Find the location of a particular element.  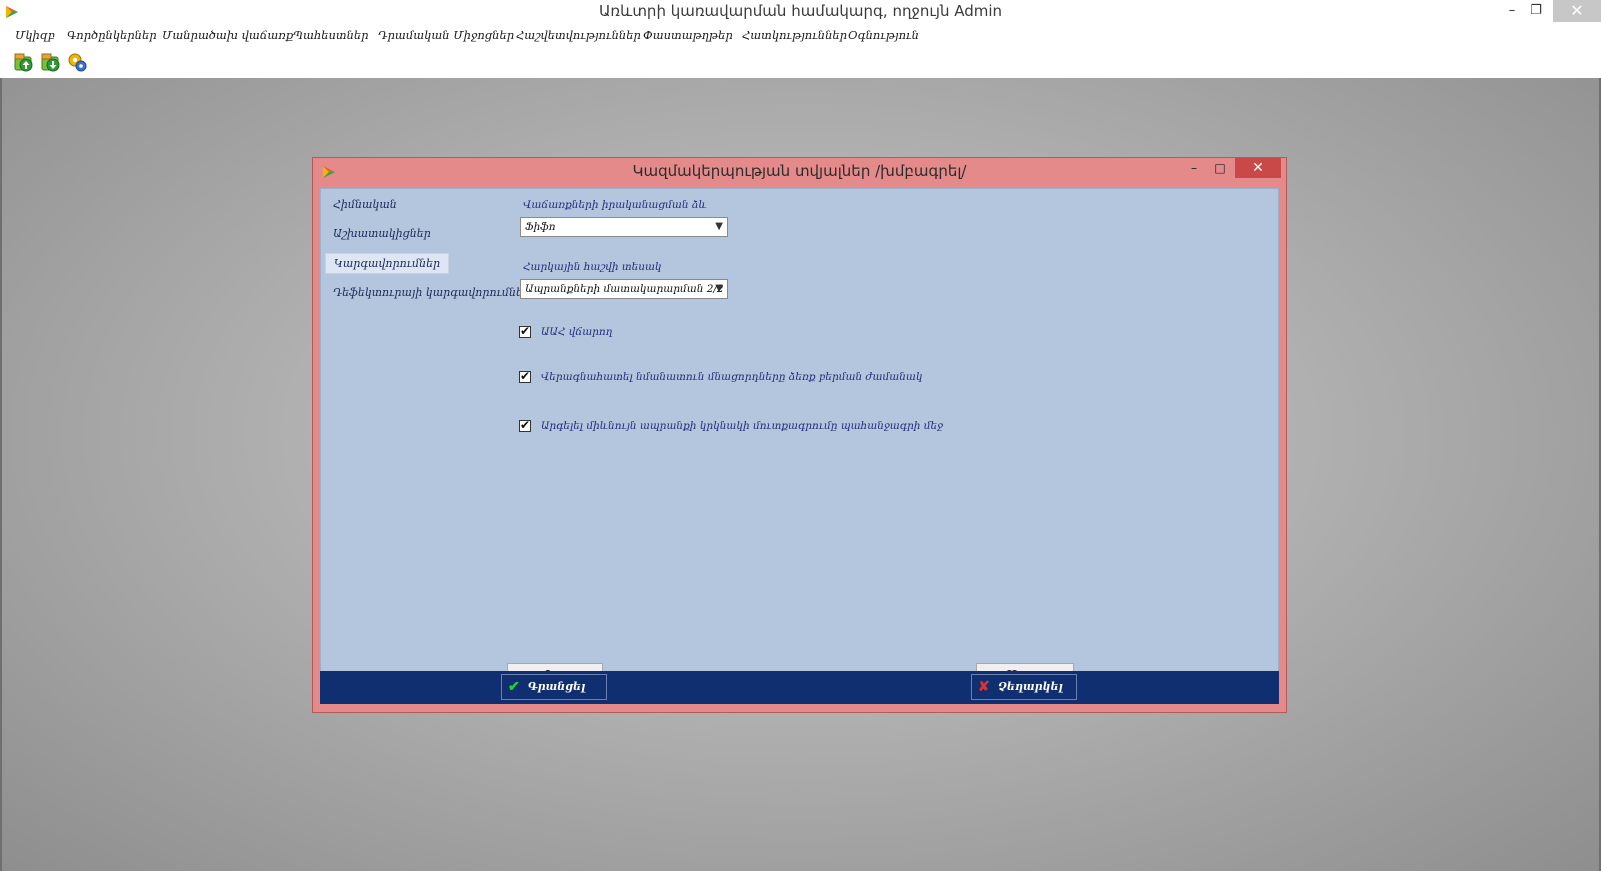

menu-reports: Հաշվետվություններ is located at coordinates (578, 35).